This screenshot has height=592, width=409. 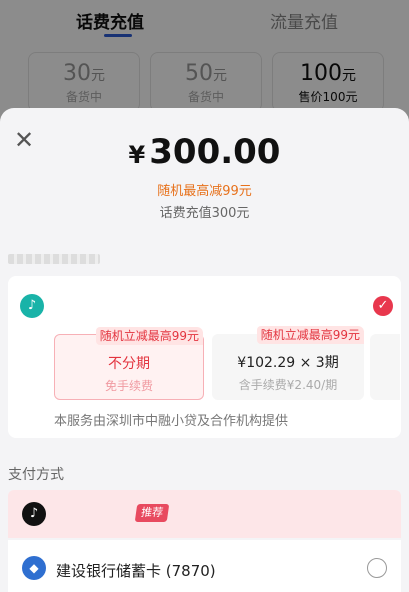 I want to click on plan-fee: 含手续费¥2.40/期, so click(x=288, y=385).